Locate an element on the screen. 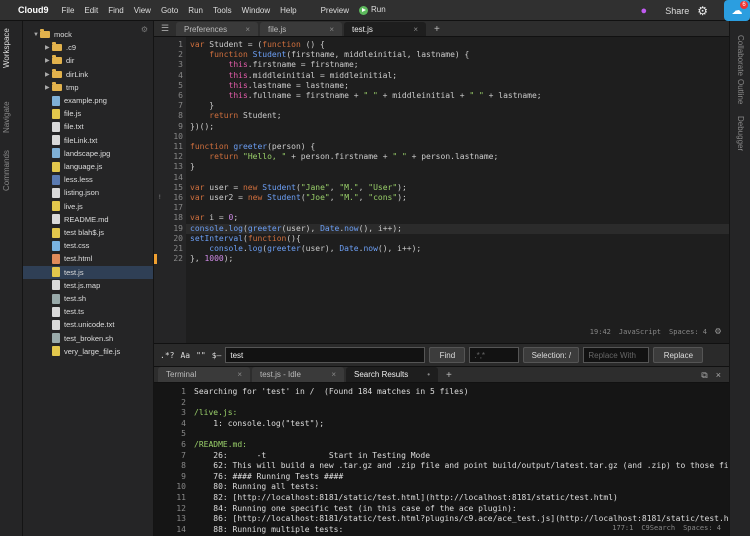 Image resolution: width=750 pixels, height=536 pixels. search-filter-input: .*,* is located at coordinates (494, 355).